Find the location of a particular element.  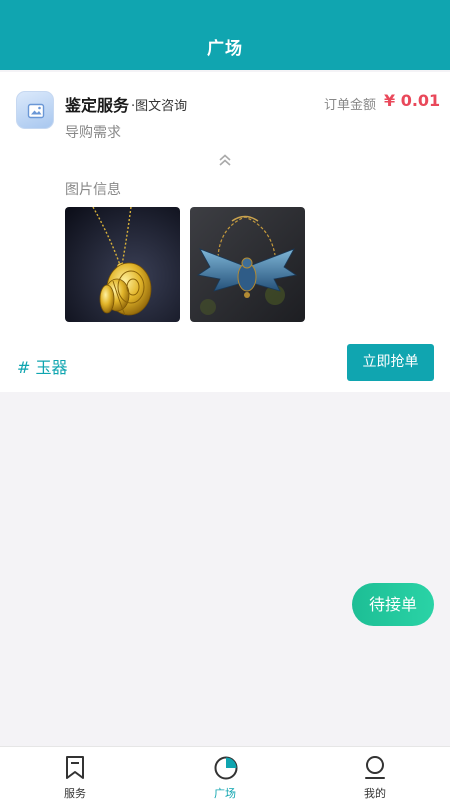

pie-chart-icon is located at coordinates (226, 768).